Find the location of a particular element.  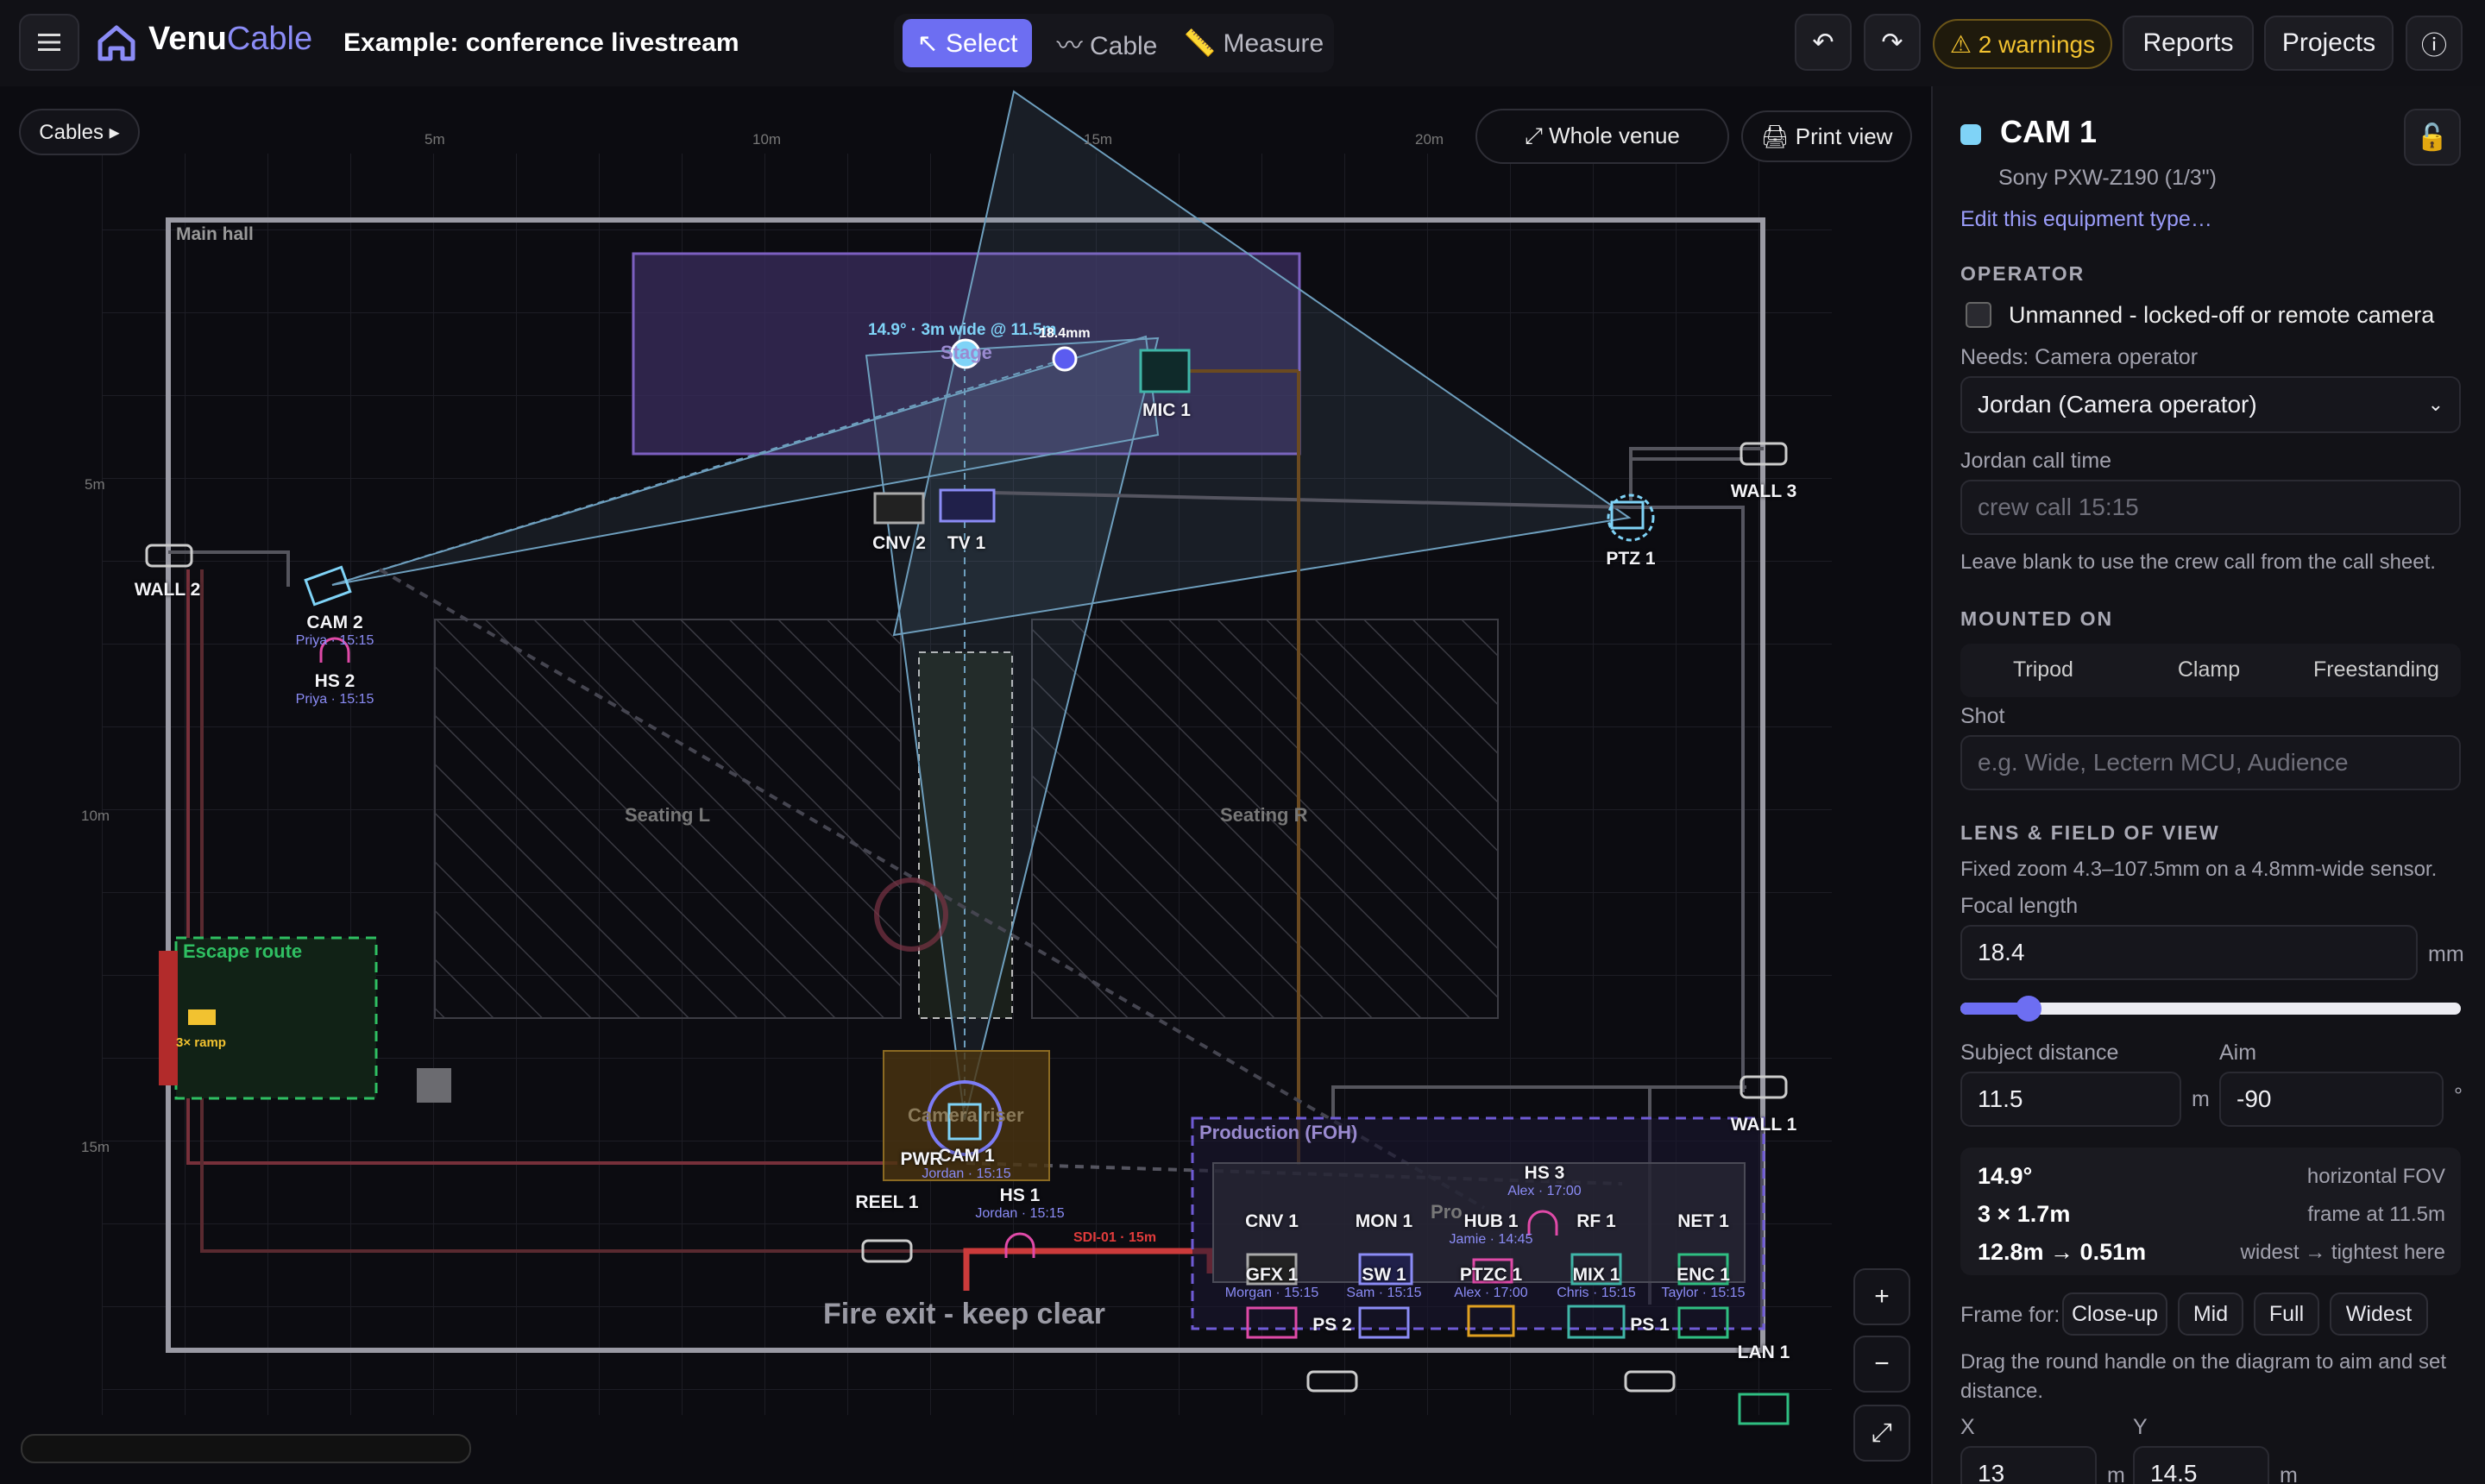

redo-button: ↷ is located at coordinates (1893, 42).